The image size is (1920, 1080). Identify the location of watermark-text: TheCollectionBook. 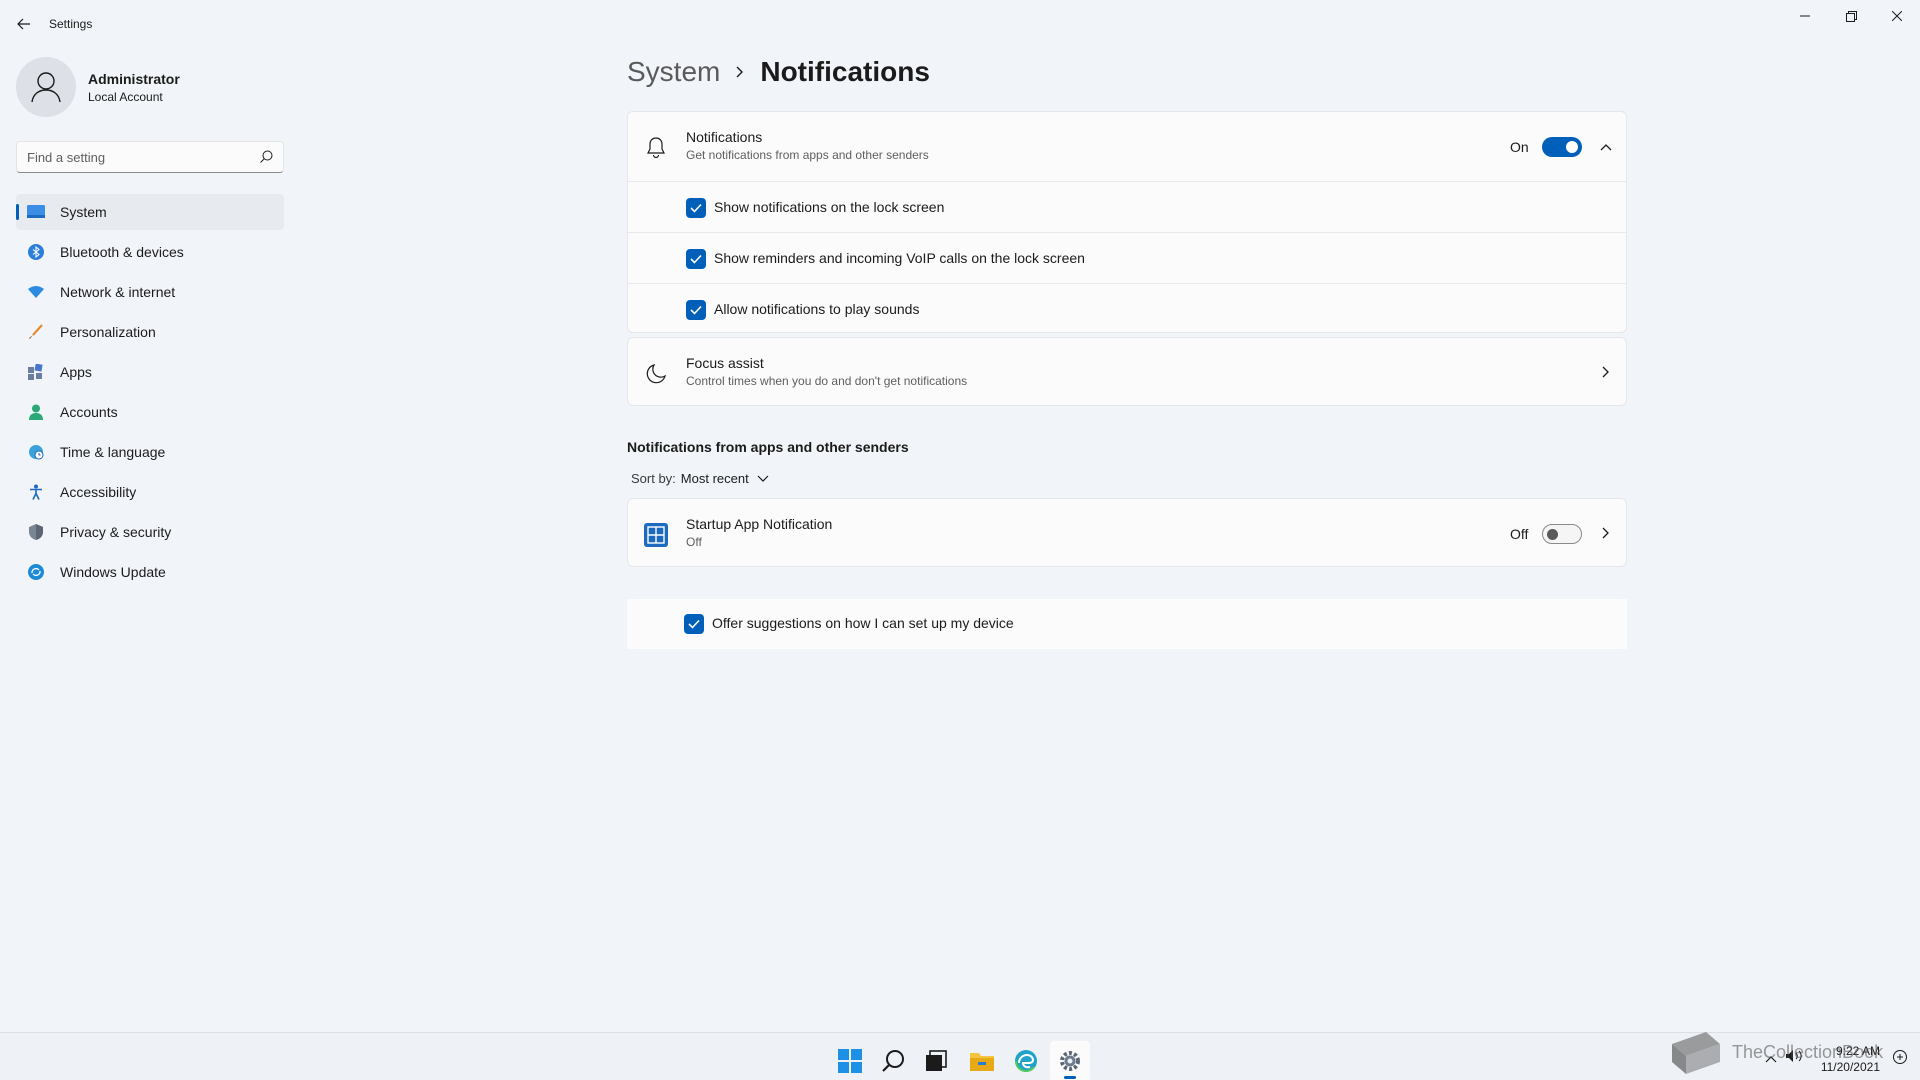
(1808, 1052).